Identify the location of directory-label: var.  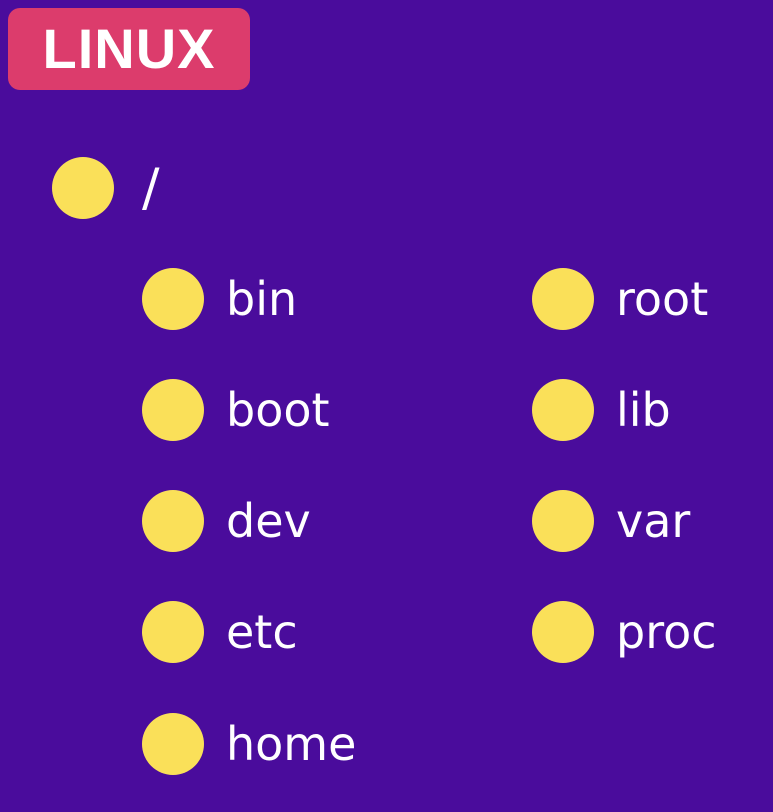
(653, 521).